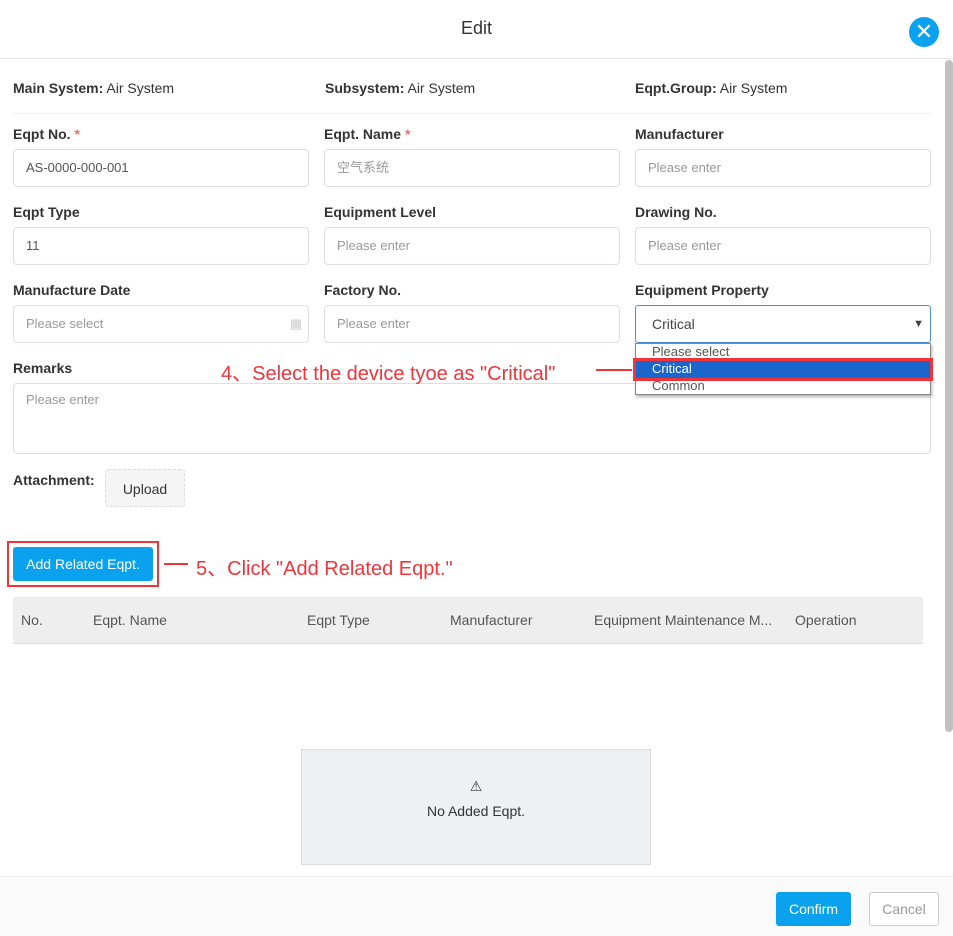 Image resolution: width=953 pixels, height=936 pixels. I want to click on calendar-icon: ▦, so click(295, 323).